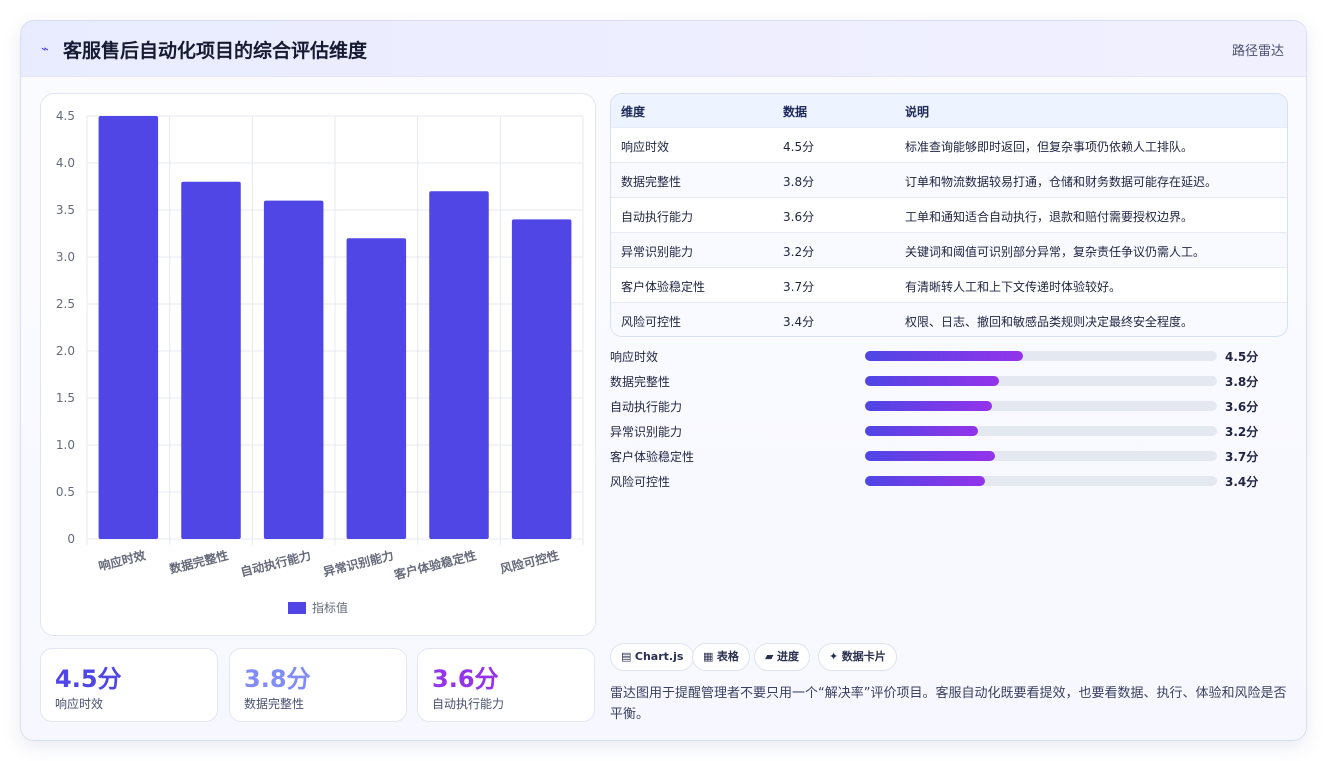 This screenshot has width=1327, height=761. What do you see at coordinates (65, 492) in the screenshot?
I see `y-tick-label: 0.5` at bounding box center [65, 492].